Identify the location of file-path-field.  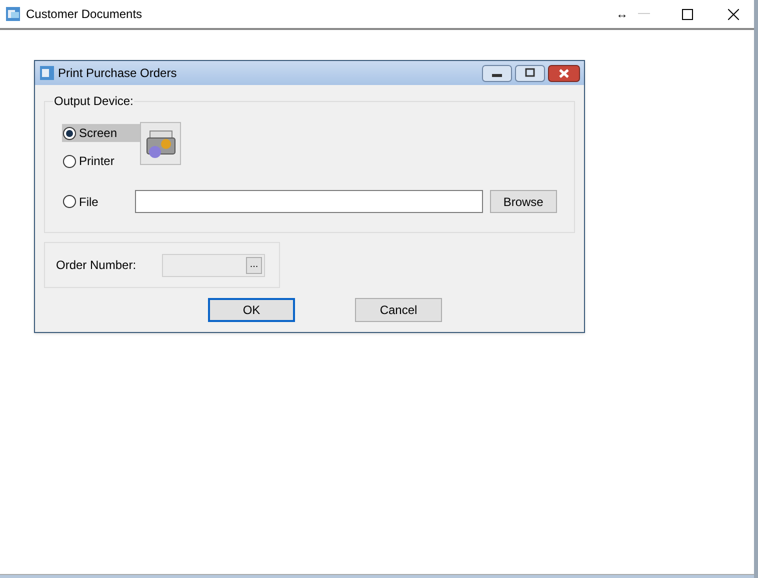
(309, 201).